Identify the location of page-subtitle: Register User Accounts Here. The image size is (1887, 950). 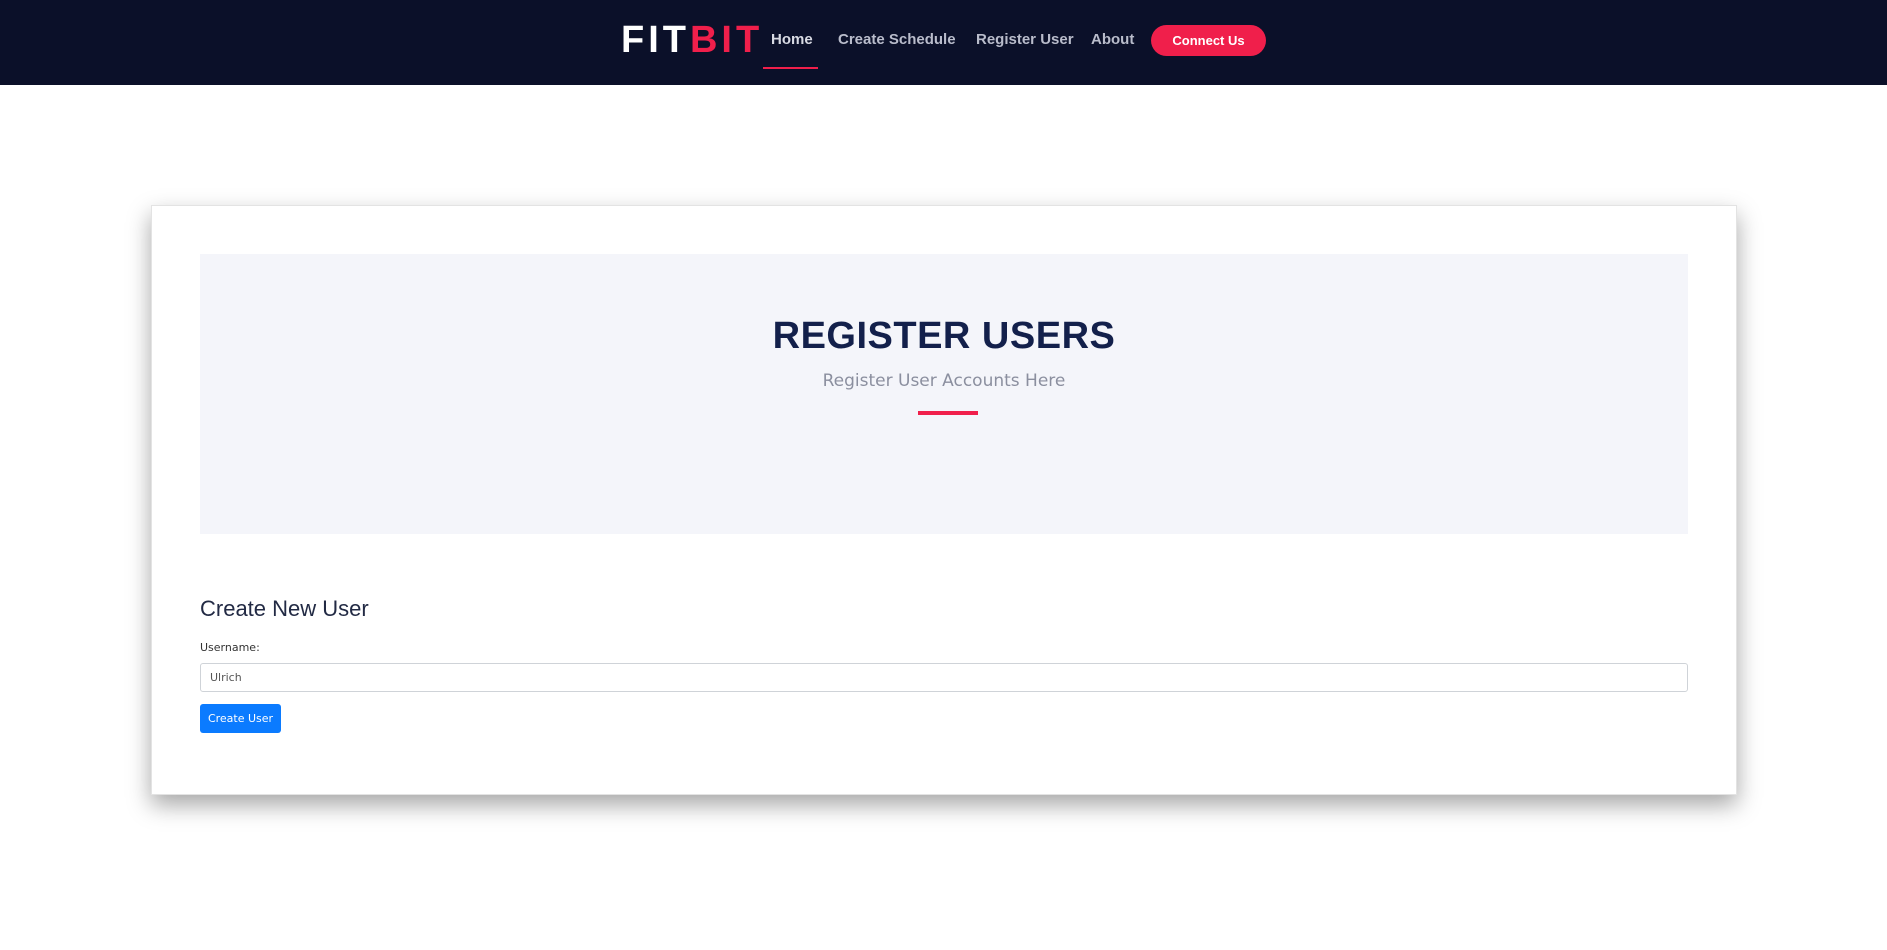
(944, 381).